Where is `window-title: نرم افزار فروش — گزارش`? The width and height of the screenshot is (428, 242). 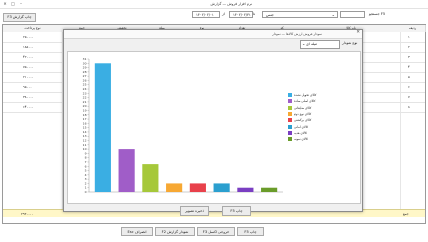
window-title: نرم افزار فروش — گزارش is located at coordinates (231, 4).